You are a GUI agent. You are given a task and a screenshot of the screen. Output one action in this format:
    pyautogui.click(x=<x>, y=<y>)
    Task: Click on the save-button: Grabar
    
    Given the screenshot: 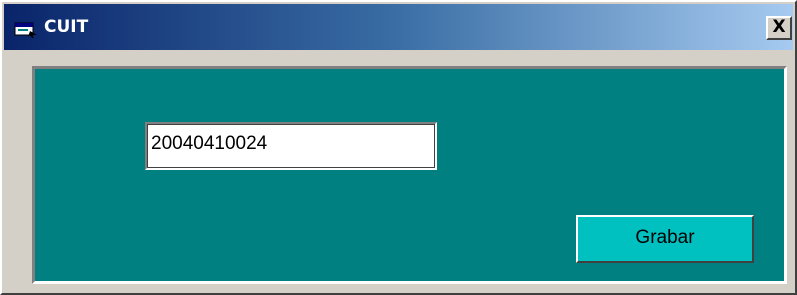 What is the action you would take?
    pyautogui.click(x=665, y=239)
    